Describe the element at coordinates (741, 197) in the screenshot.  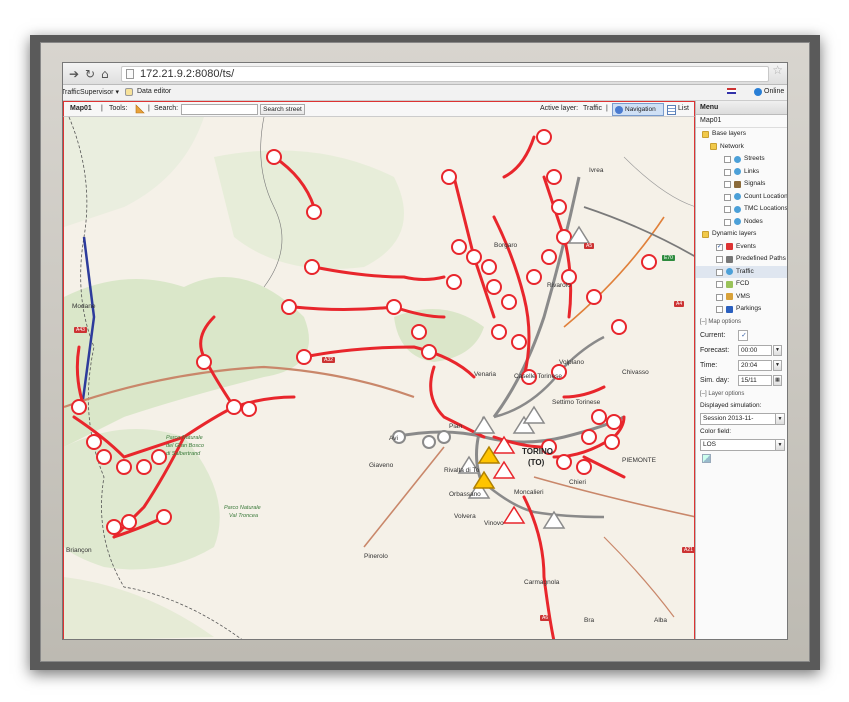
I see `tree-count-locations: Count Locations` at that location.